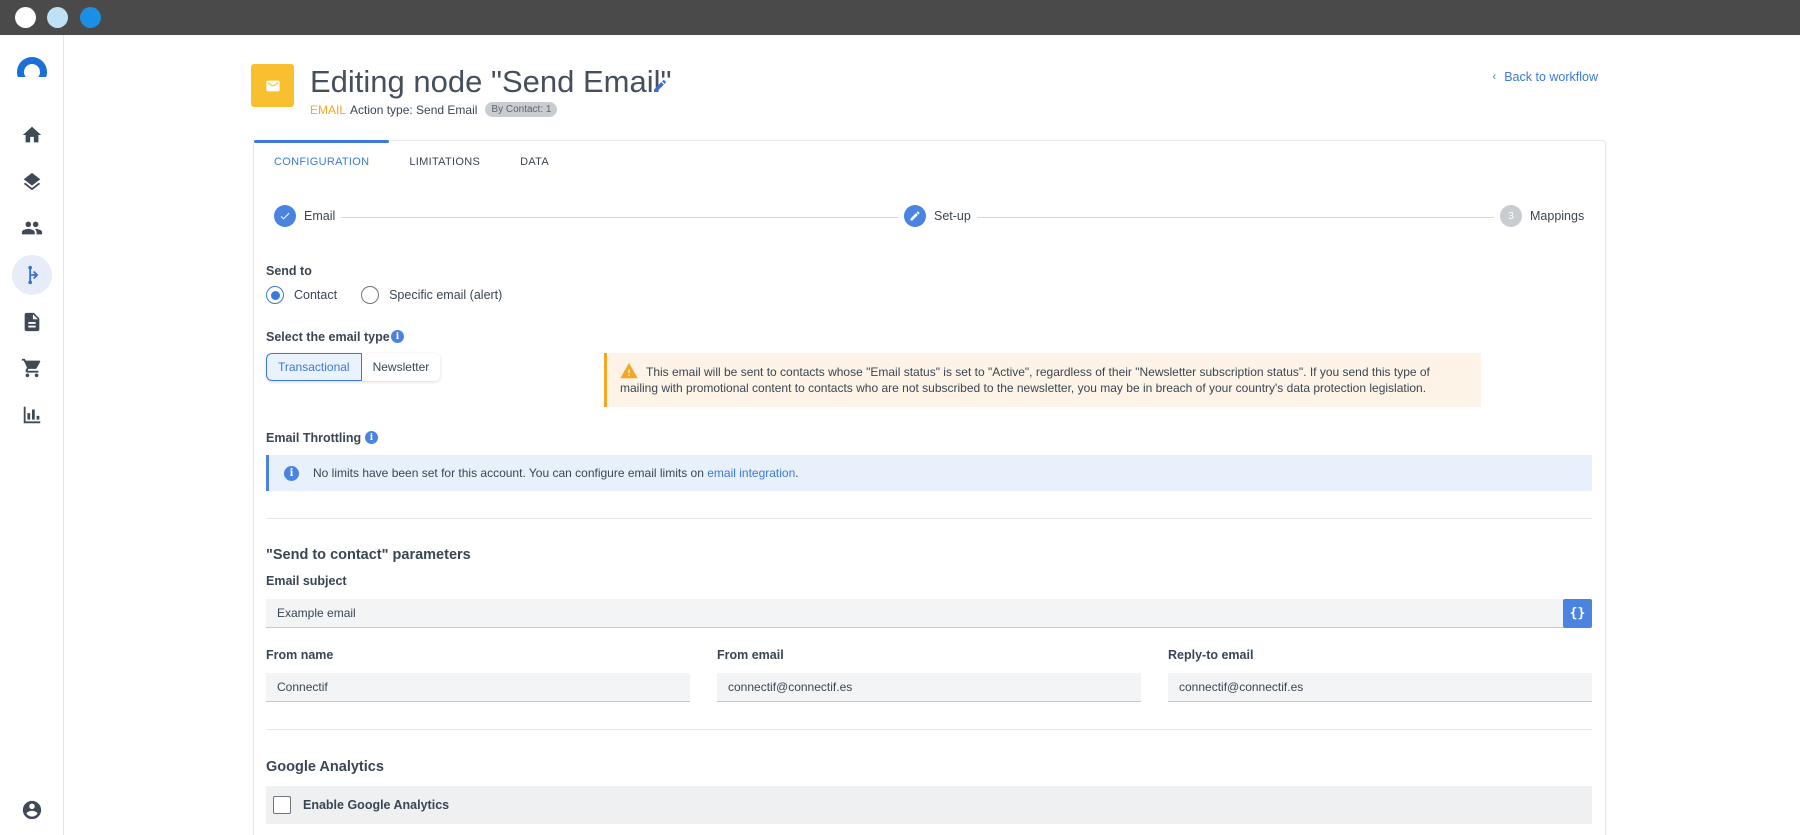  I want to click on email-node-icon, so click(272, 85).